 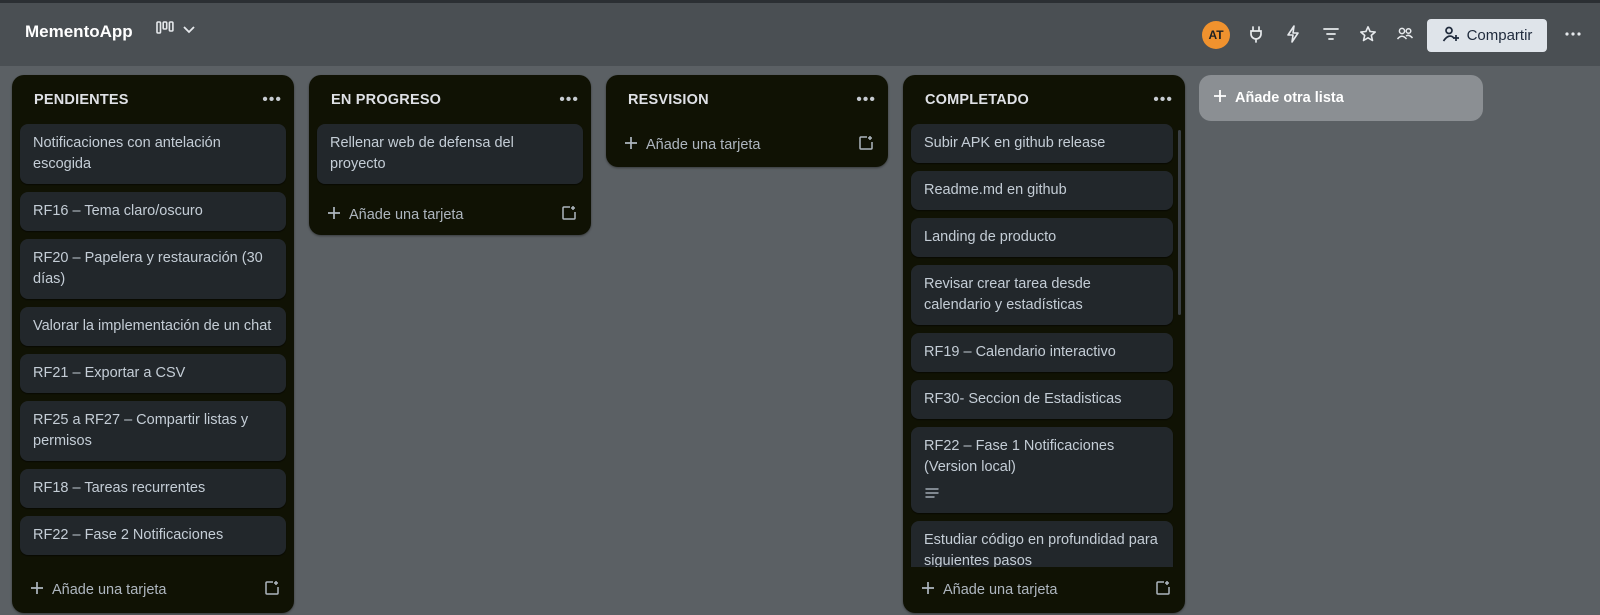 What do you see at coordinates (176, 30) in the screenshot?
I see `board-view-switcher` at bounding box center [176, 30].